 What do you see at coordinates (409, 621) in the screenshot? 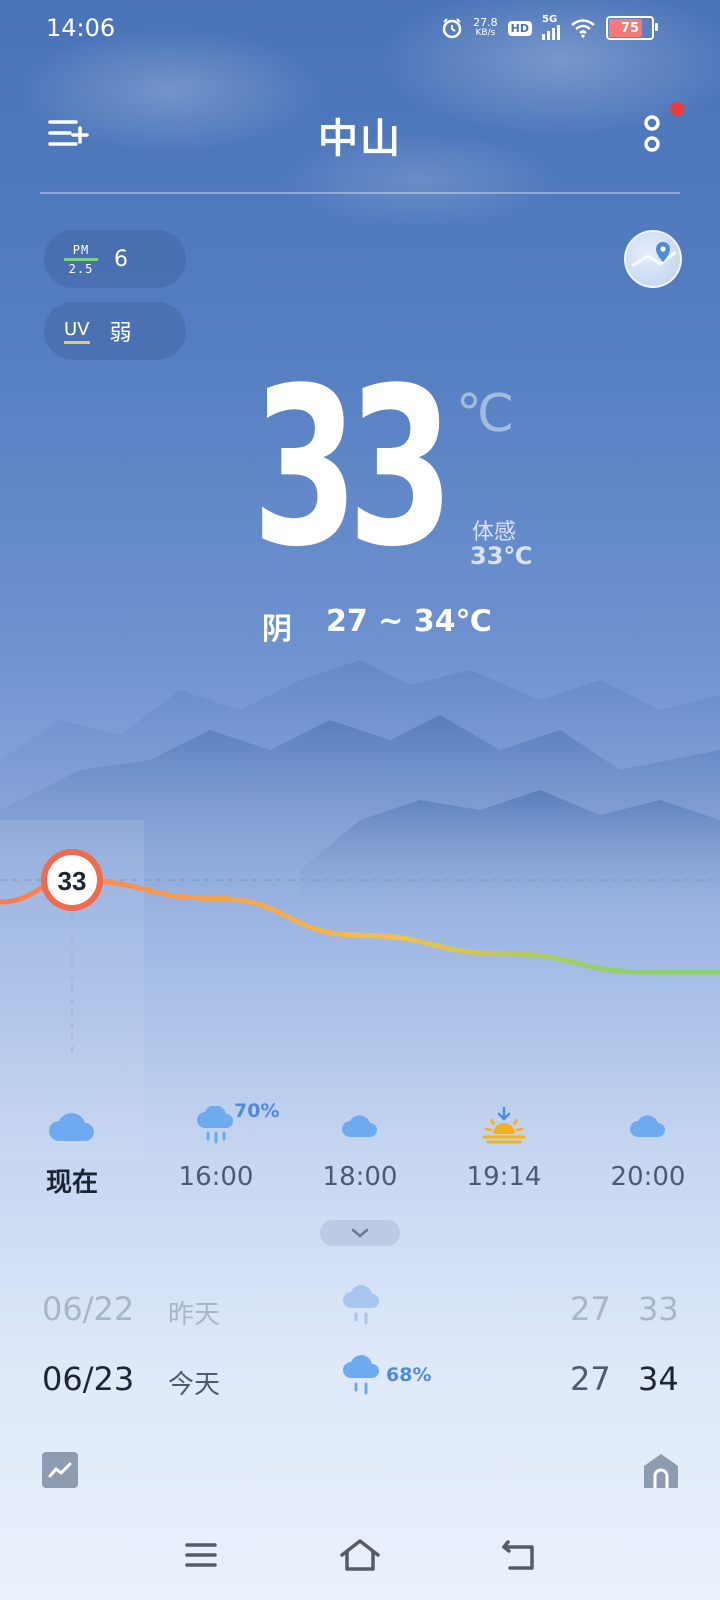
I see `temperature-range: 27 ~ 34℃` at bounding box center [409, 621].